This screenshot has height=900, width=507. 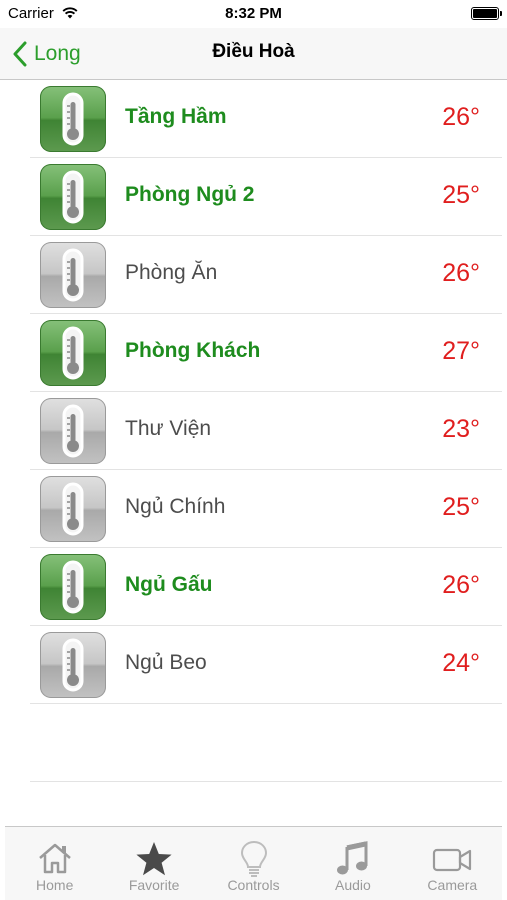 I want to click on music-note-icon, so click(x=352, y=858).